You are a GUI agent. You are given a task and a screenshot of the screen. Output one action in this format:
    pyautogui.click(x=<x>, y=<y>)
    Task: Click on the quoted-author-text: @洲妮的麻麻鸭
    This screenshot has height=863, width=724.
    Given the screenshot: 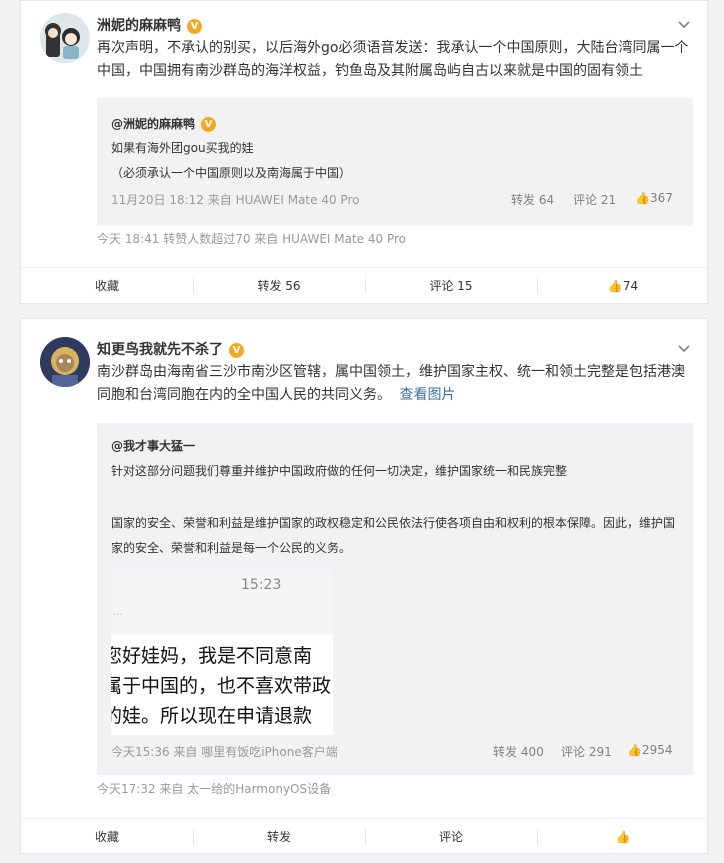 What is the action you would take?
    pyautogui.click(x=153, y=124)
    